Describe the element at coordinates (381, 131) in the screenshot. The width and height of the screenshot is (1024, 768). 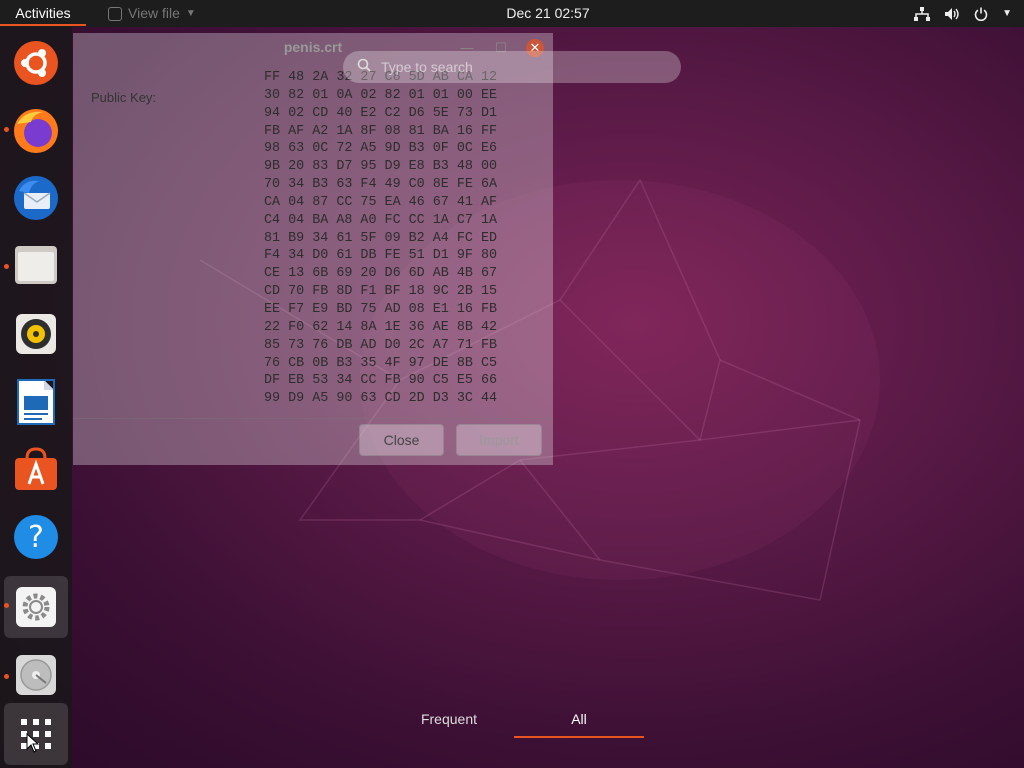
I see `hex-line: FB AF A2 1A 8F 08 81 BA 16 FF` at that location.